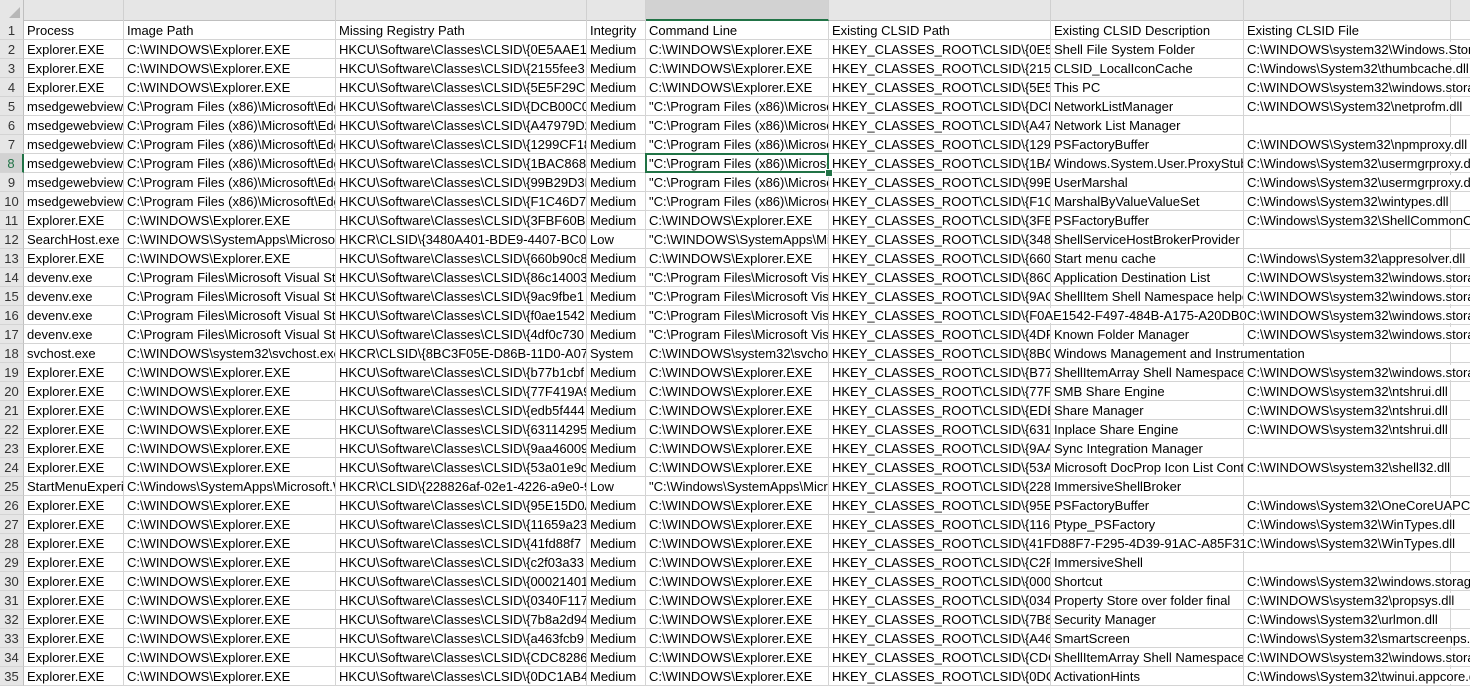  What do you see at coordinates (12, 144) in the screenshot?
I see `row-header: 7` at bounding box center [12, 144].